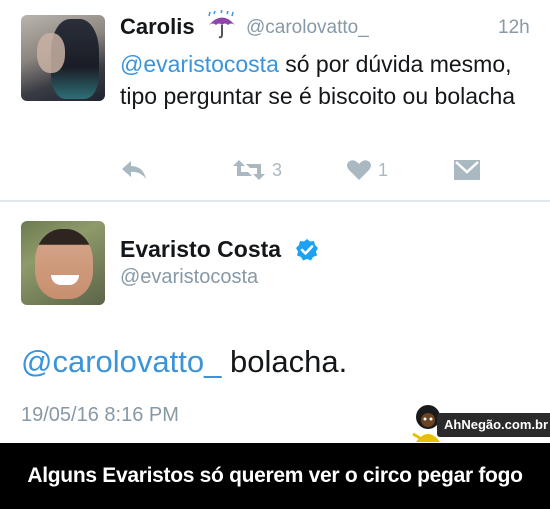  What do you see at coordinates (199, 64) in the screenshot?
I see `mention-link: @evaristocosta` at bounding box center [199, 64].